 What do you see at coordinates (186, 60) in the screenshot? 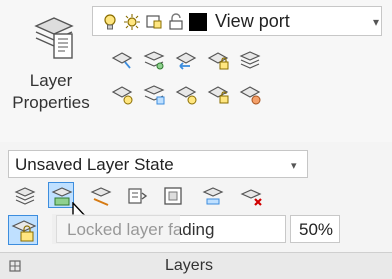
I see `layer-prev-icon` at bounding box center [186, 60].